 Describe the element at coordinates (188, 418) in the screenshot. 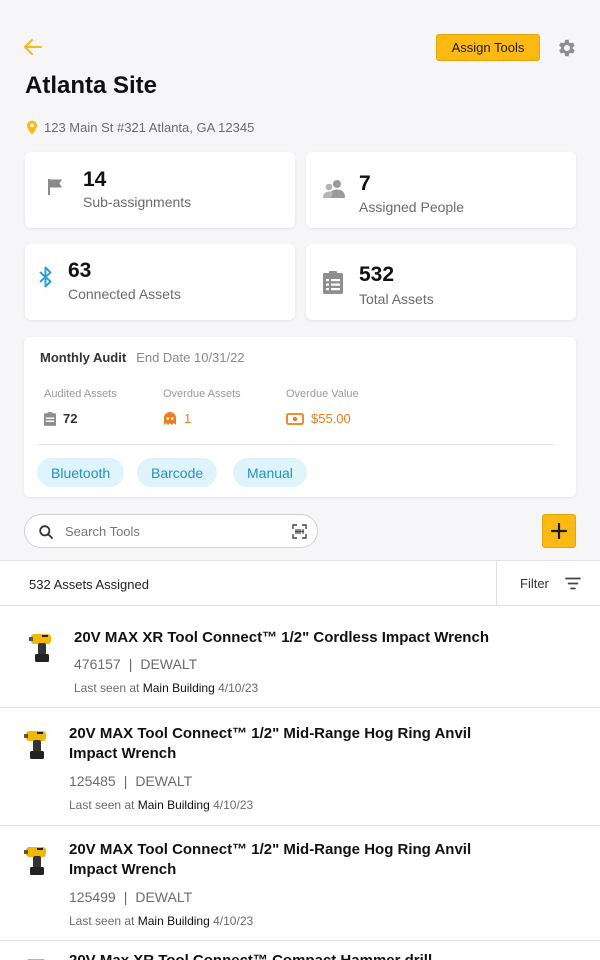

I see `overdue-assets-value: 1` at that location.